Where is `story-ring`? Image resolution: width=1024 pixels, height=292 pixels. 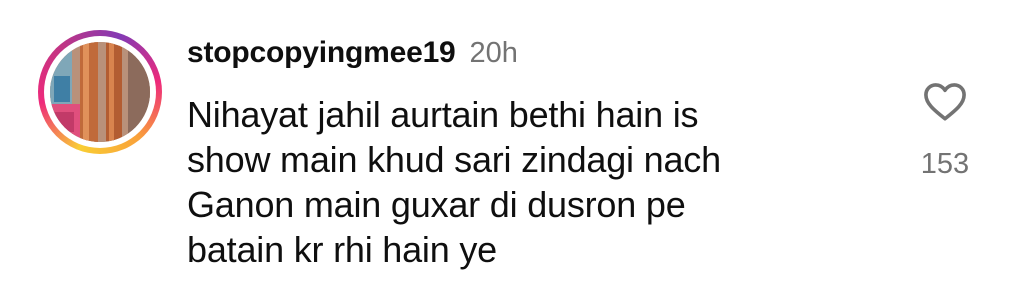 story-ring is located at coordinates (100, 92).